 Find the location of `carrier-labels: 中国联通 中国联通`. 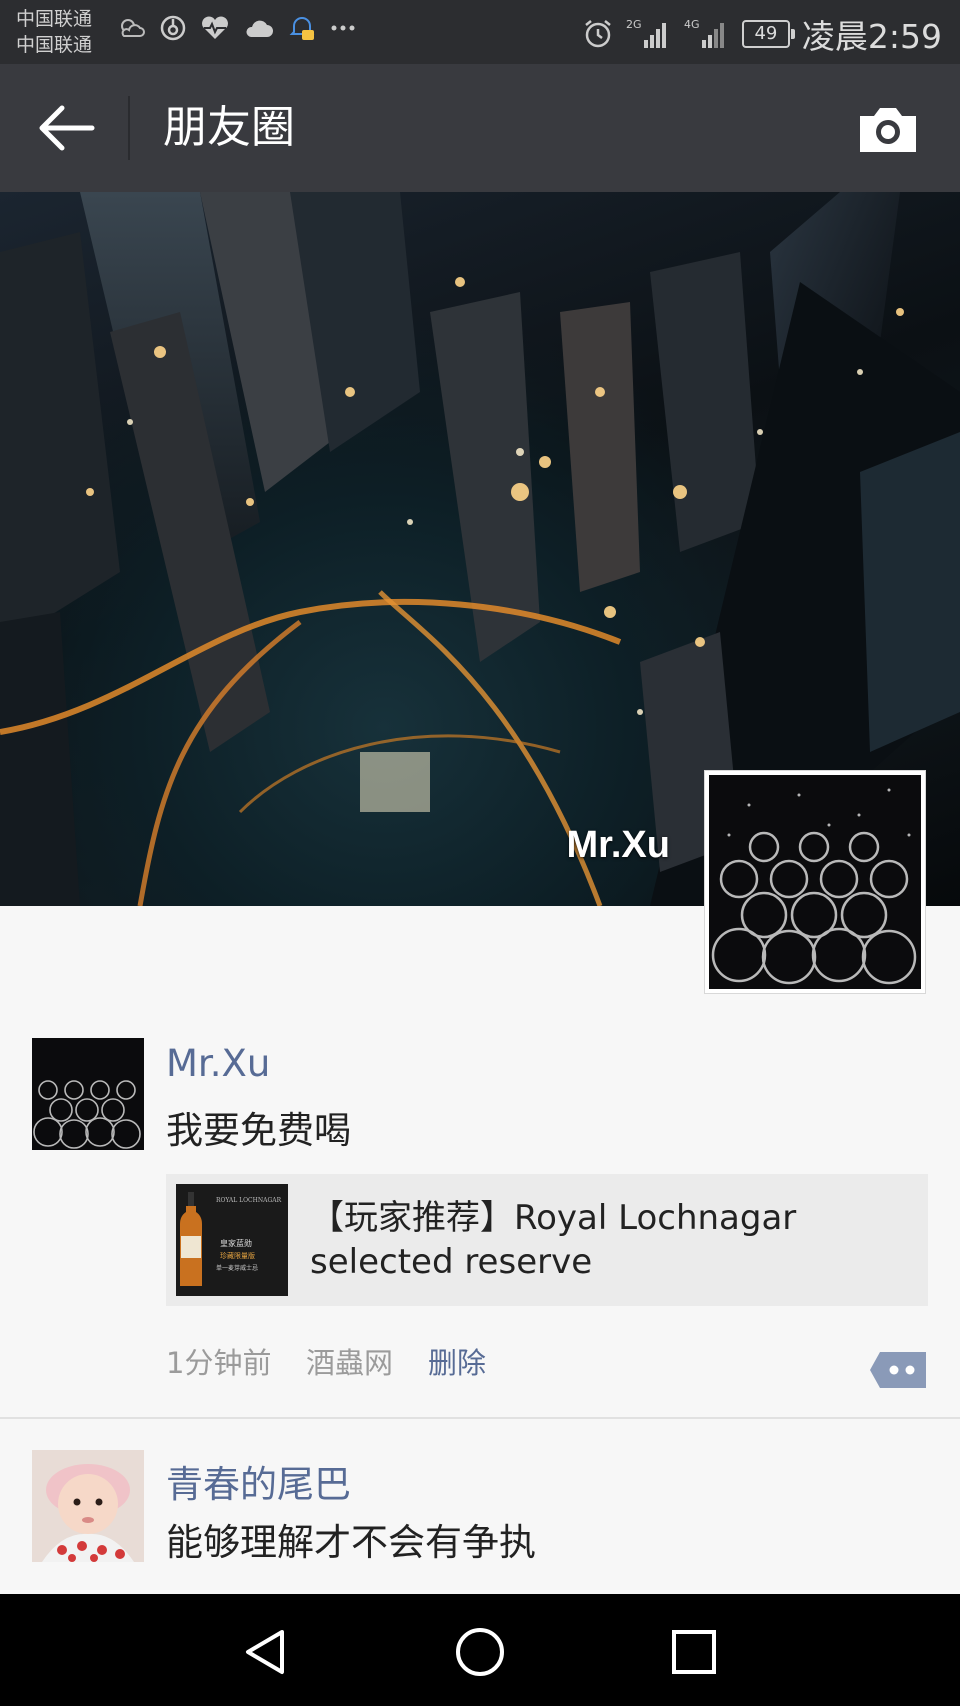

carrier-labels: 中国联通 中国联通 is located at coordinates (54, 32).